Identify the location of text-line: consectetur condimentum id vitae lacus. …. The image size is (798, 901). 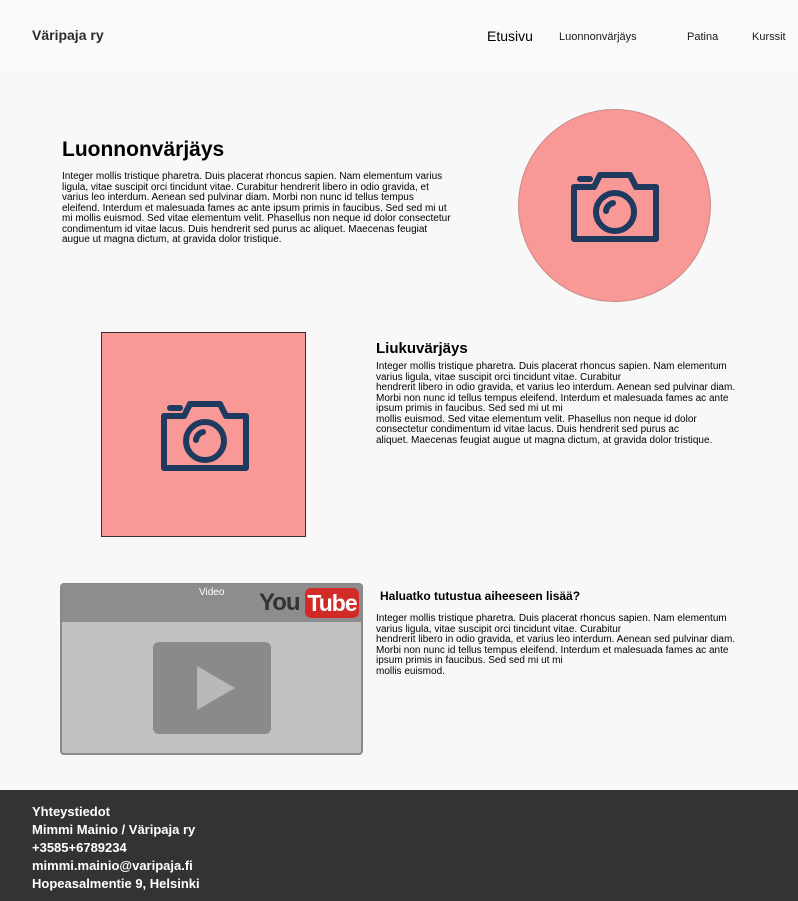
(527, 429).